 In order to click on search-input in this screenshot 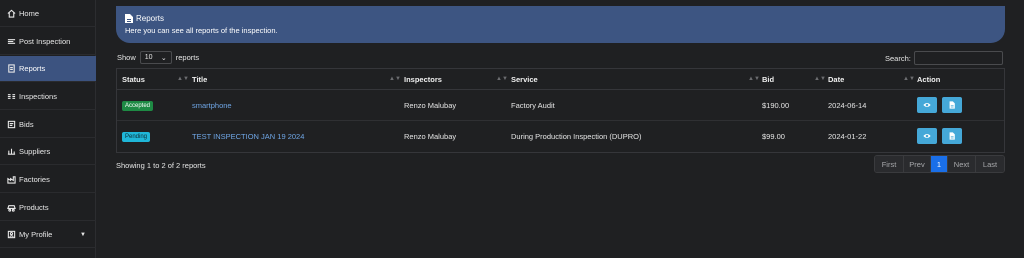, I will do `click(958, 58)`.